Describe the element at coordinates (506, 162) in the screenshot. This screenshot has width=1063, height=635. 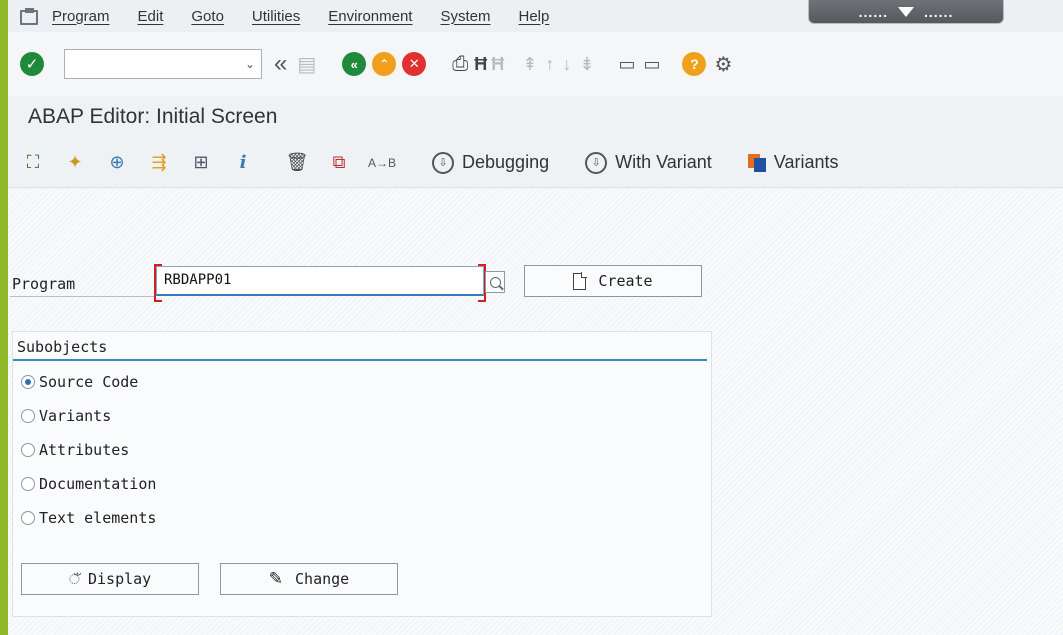
I see `debugging-label: Debugging` at that location.